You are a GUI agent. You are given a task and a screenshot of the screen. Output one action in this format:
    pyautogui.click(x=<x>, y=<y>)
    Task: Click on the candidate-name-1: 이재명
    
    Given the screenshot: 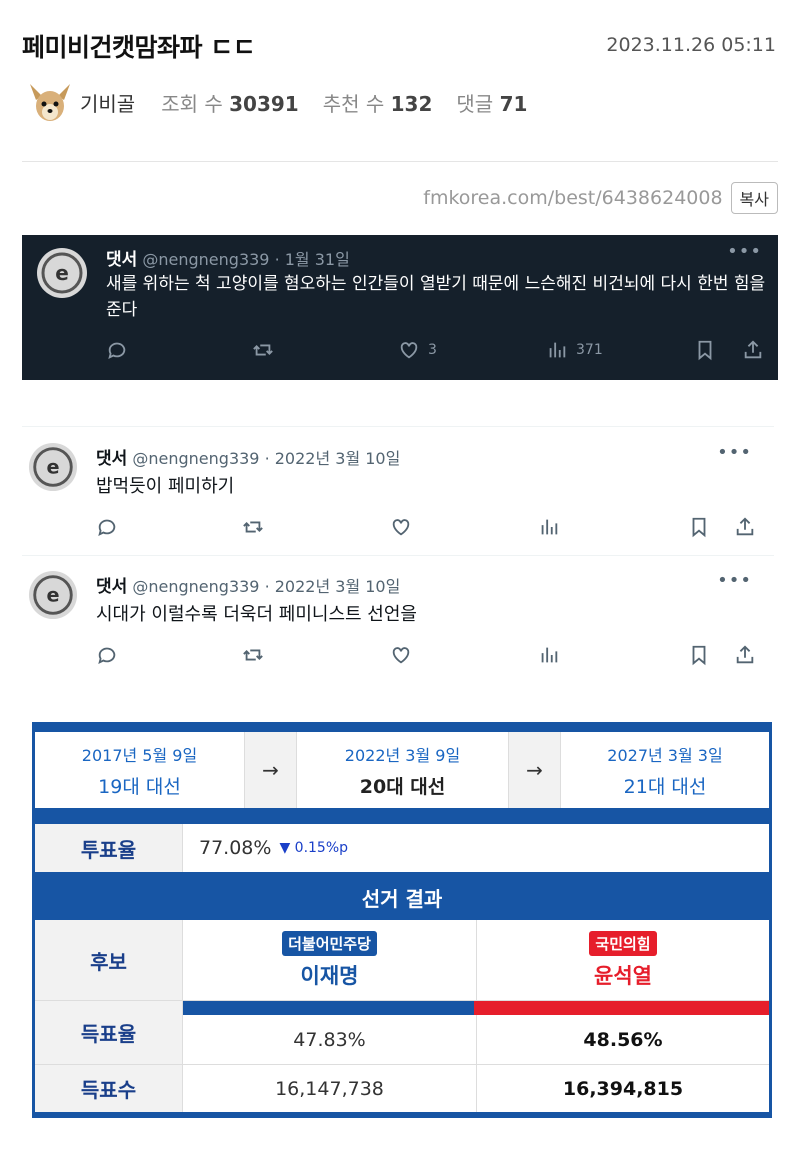 What is the action you would take?
    pyautogui.click(x=329, y=975)
    